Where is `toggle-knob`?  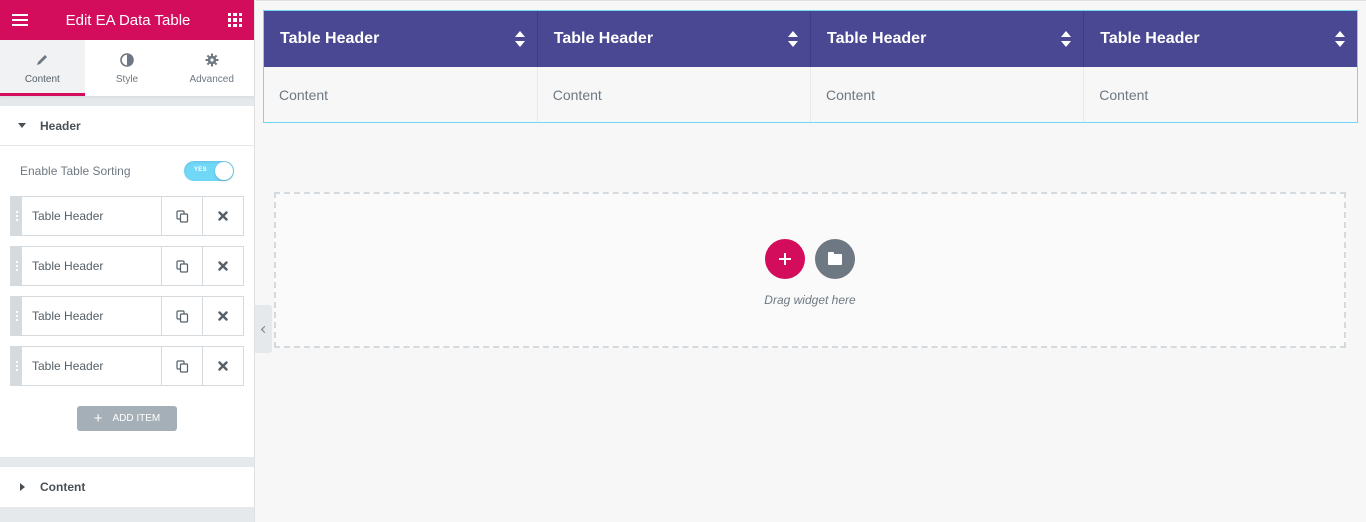 toggle-knob is located at coordinates (224, 171).